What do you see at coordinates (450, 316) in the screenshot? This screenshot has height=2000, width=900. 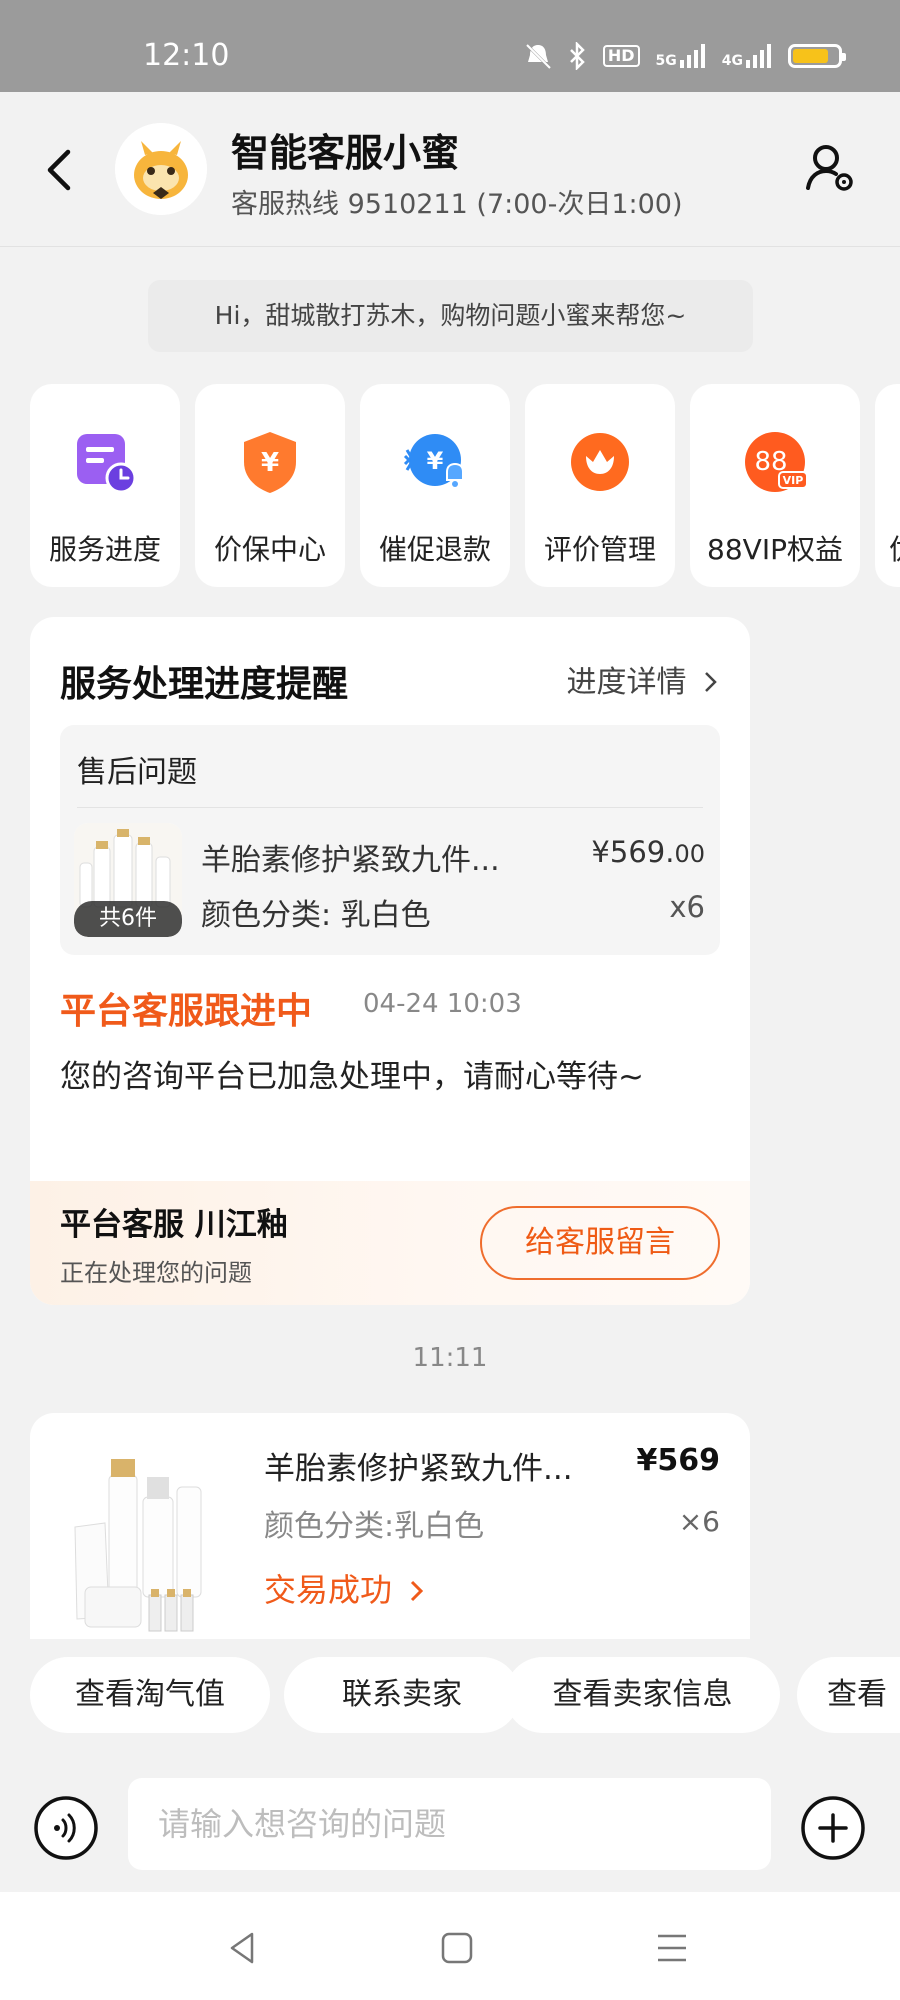 I see `welcome-message: Hi，甜城散打苏木，购物问题小蜜来帮您~` at bounding box center [450, 316].